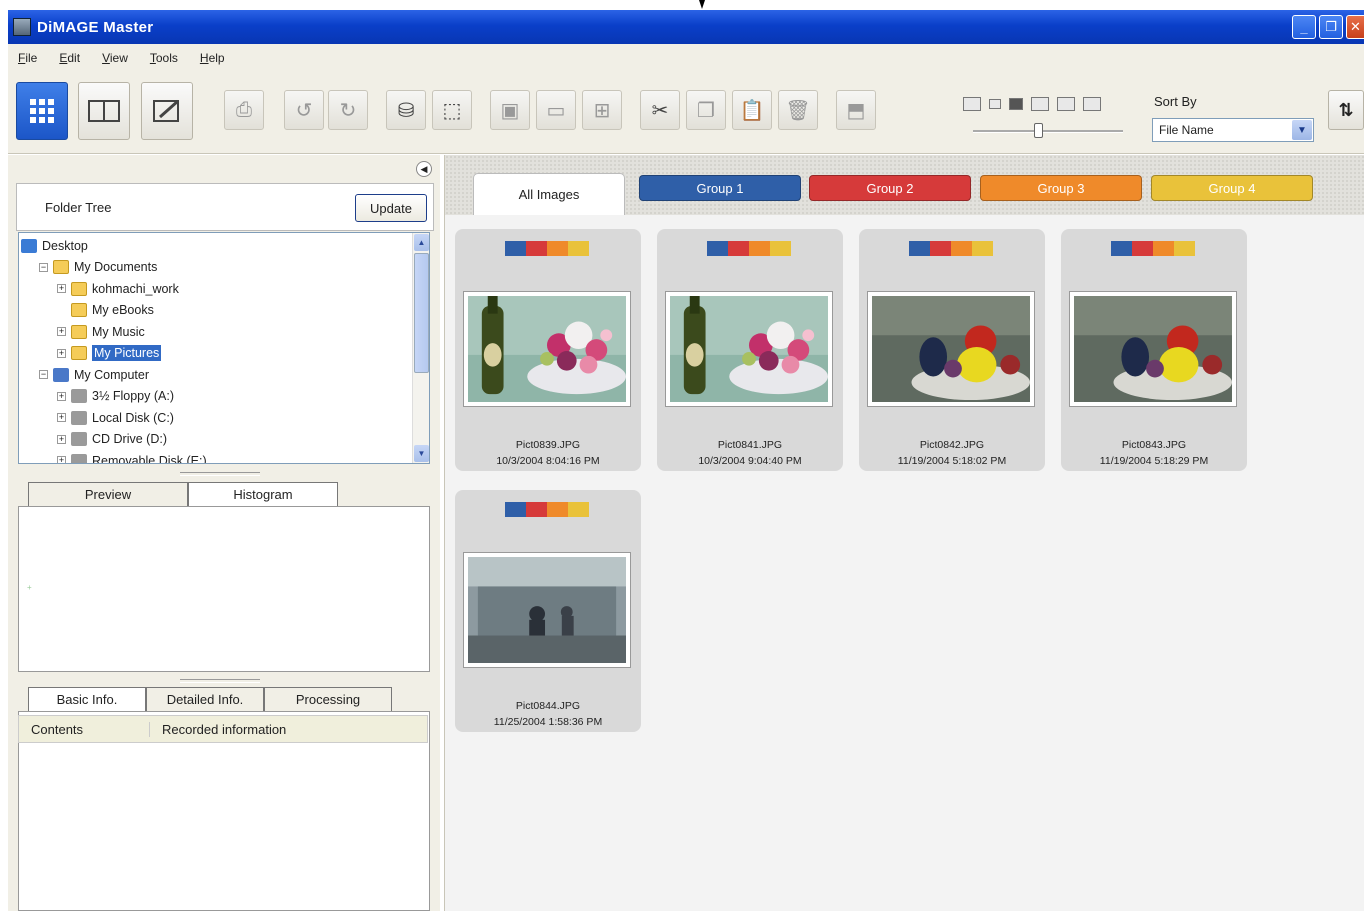  What do you see at coordinates (224, 289) in the screenshot?
I see `tree-item: + kohmachi_work` at bounding box center [224, 289].